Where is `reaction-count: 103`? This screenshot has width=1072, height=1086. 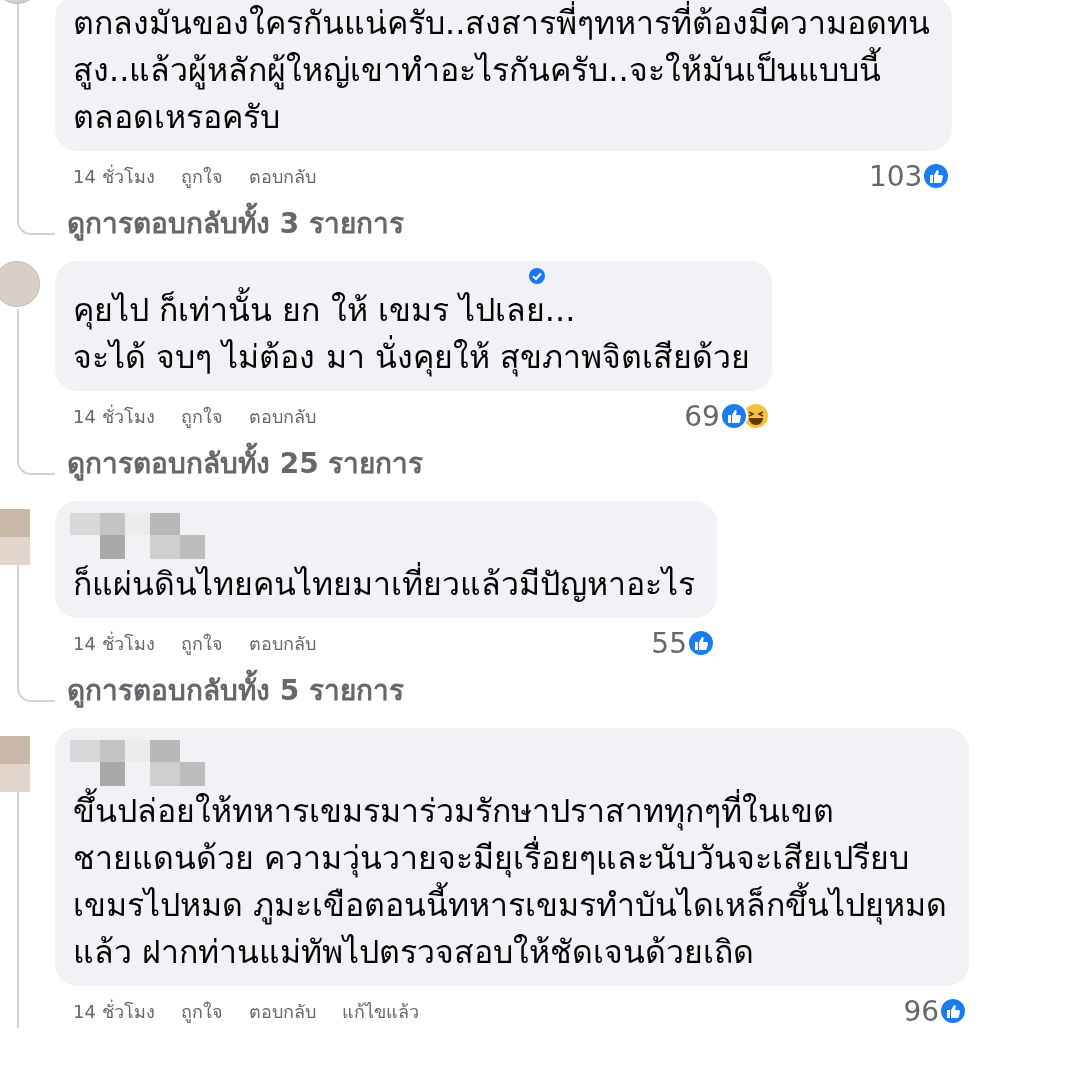 reaction-count: 103 is located at coordinates (895, 176).